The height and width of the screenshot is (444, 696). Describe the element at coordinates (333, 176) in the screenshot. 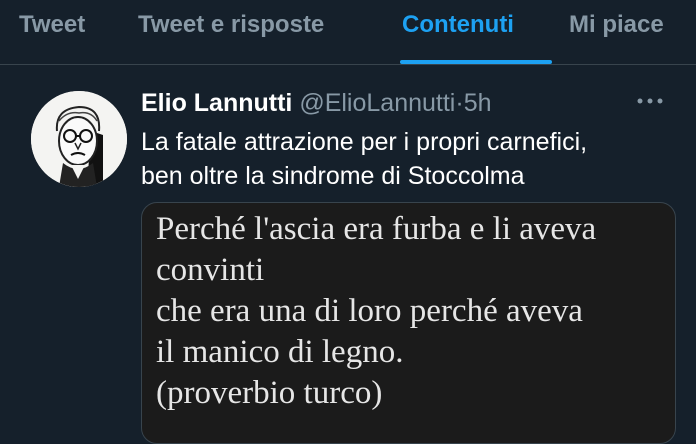

I see `tweet-text-line: ben oltre la sindrome di Stoccolma` at that location.